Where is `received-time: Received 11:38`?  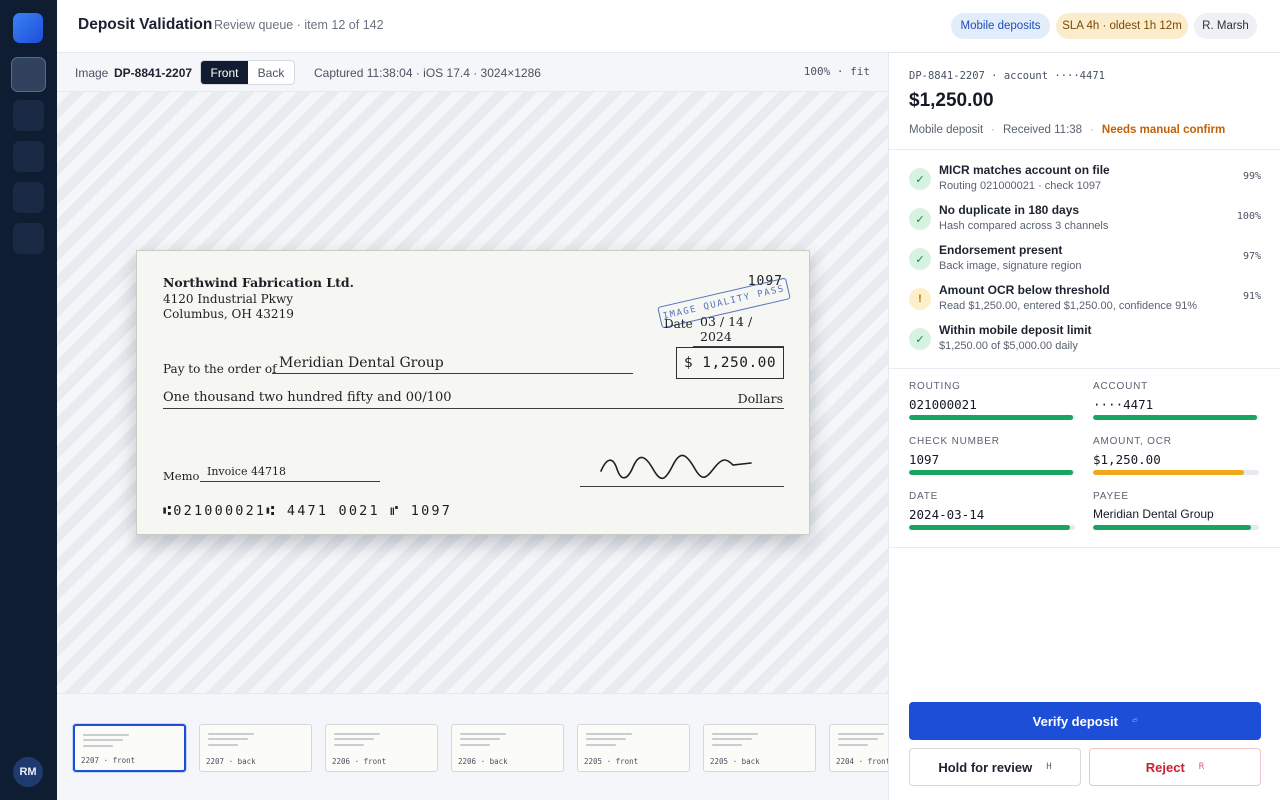
received-time: Received 11:38 is located at coordinates (1043, 130).